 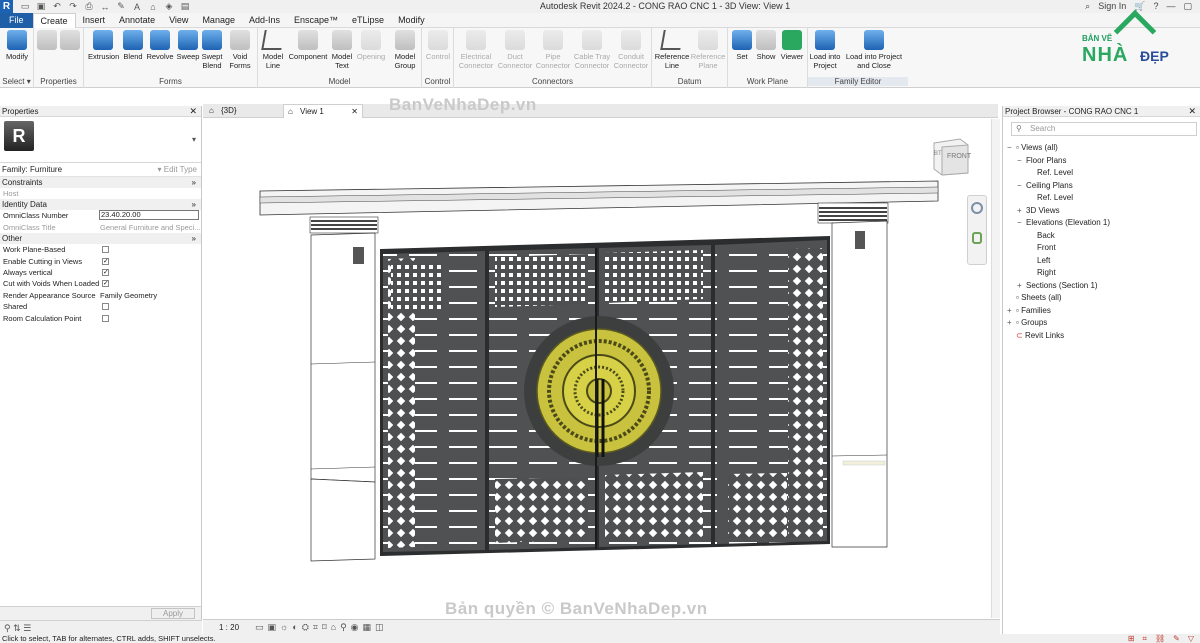 I want to click on reveal-hidden-icon: ◉, so click(x=355, y=627).